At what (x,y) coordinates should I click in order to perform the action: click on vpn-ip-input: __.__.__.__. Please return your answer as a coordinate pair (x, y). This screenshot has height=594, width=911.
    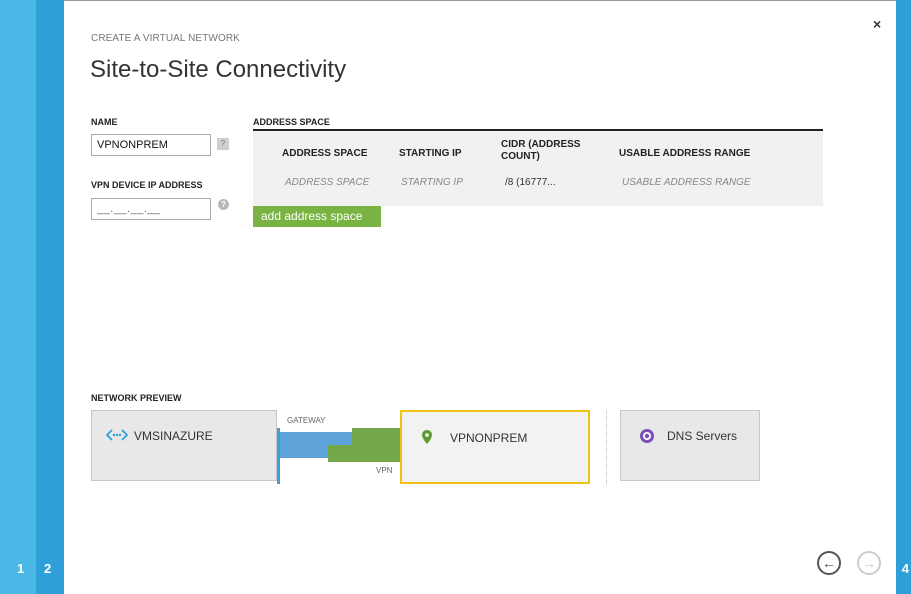
    Looking at the image, I should click on (151, 209).